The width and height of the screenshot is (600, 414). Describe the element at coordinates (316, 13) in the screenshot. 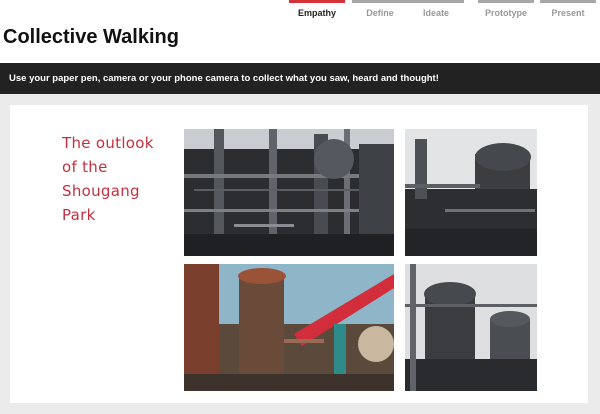

I see `step-label: Empathy` at that location.